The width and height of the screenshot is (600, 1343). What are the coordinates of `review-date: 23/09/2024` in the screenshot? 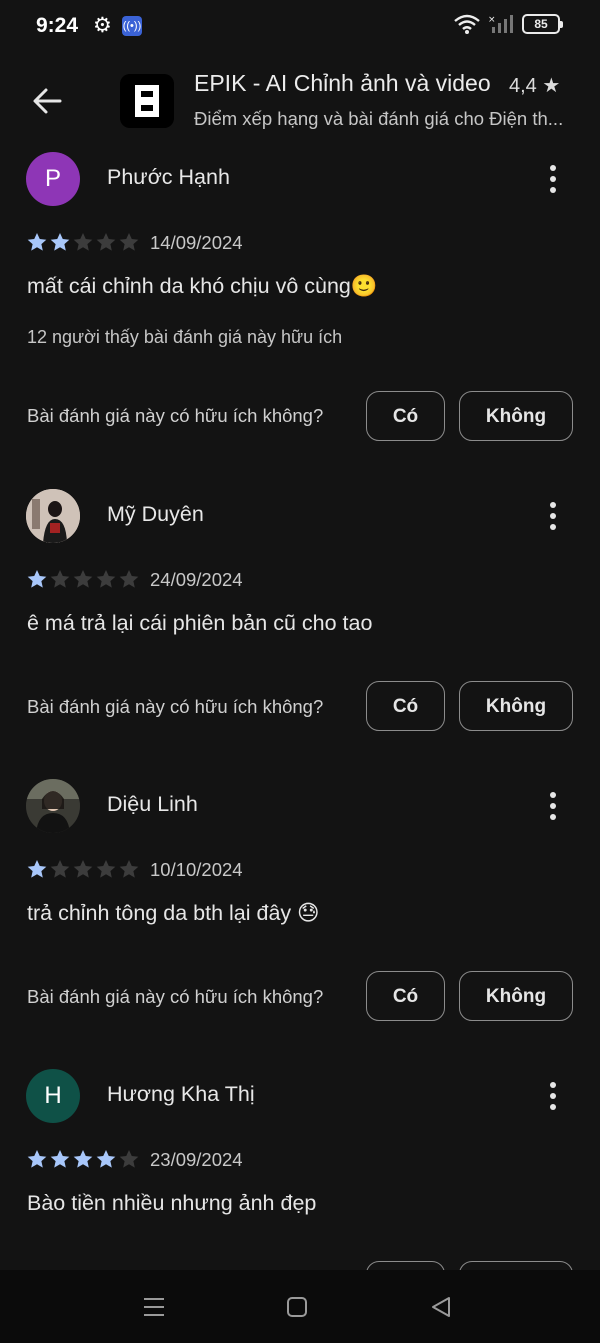 It's located at (196, 1159).